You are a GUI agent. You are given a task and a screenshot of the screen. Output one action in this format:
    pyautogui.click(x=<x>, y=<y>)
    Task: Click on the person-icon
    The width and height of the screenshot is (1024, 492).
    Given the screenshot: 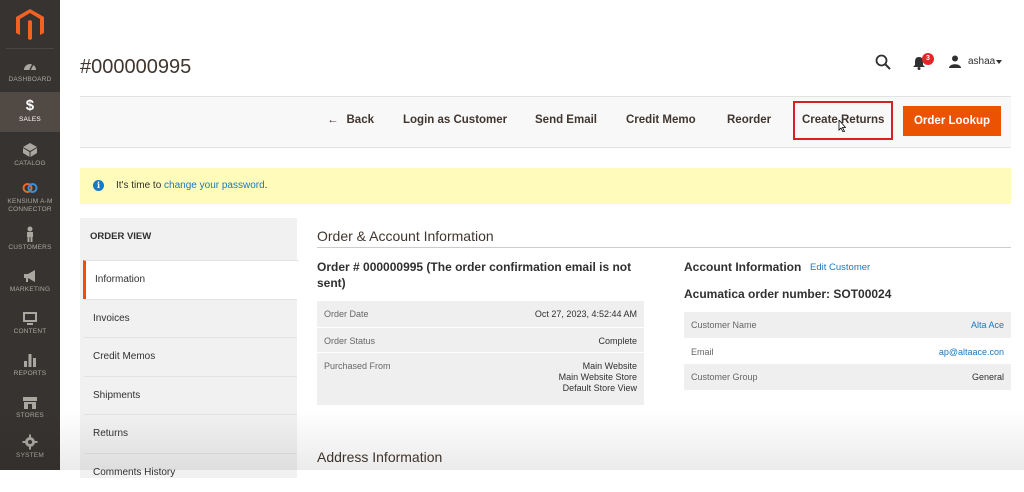 What is the action you would take?
    pyautogui.click(x=30, y=234)
    